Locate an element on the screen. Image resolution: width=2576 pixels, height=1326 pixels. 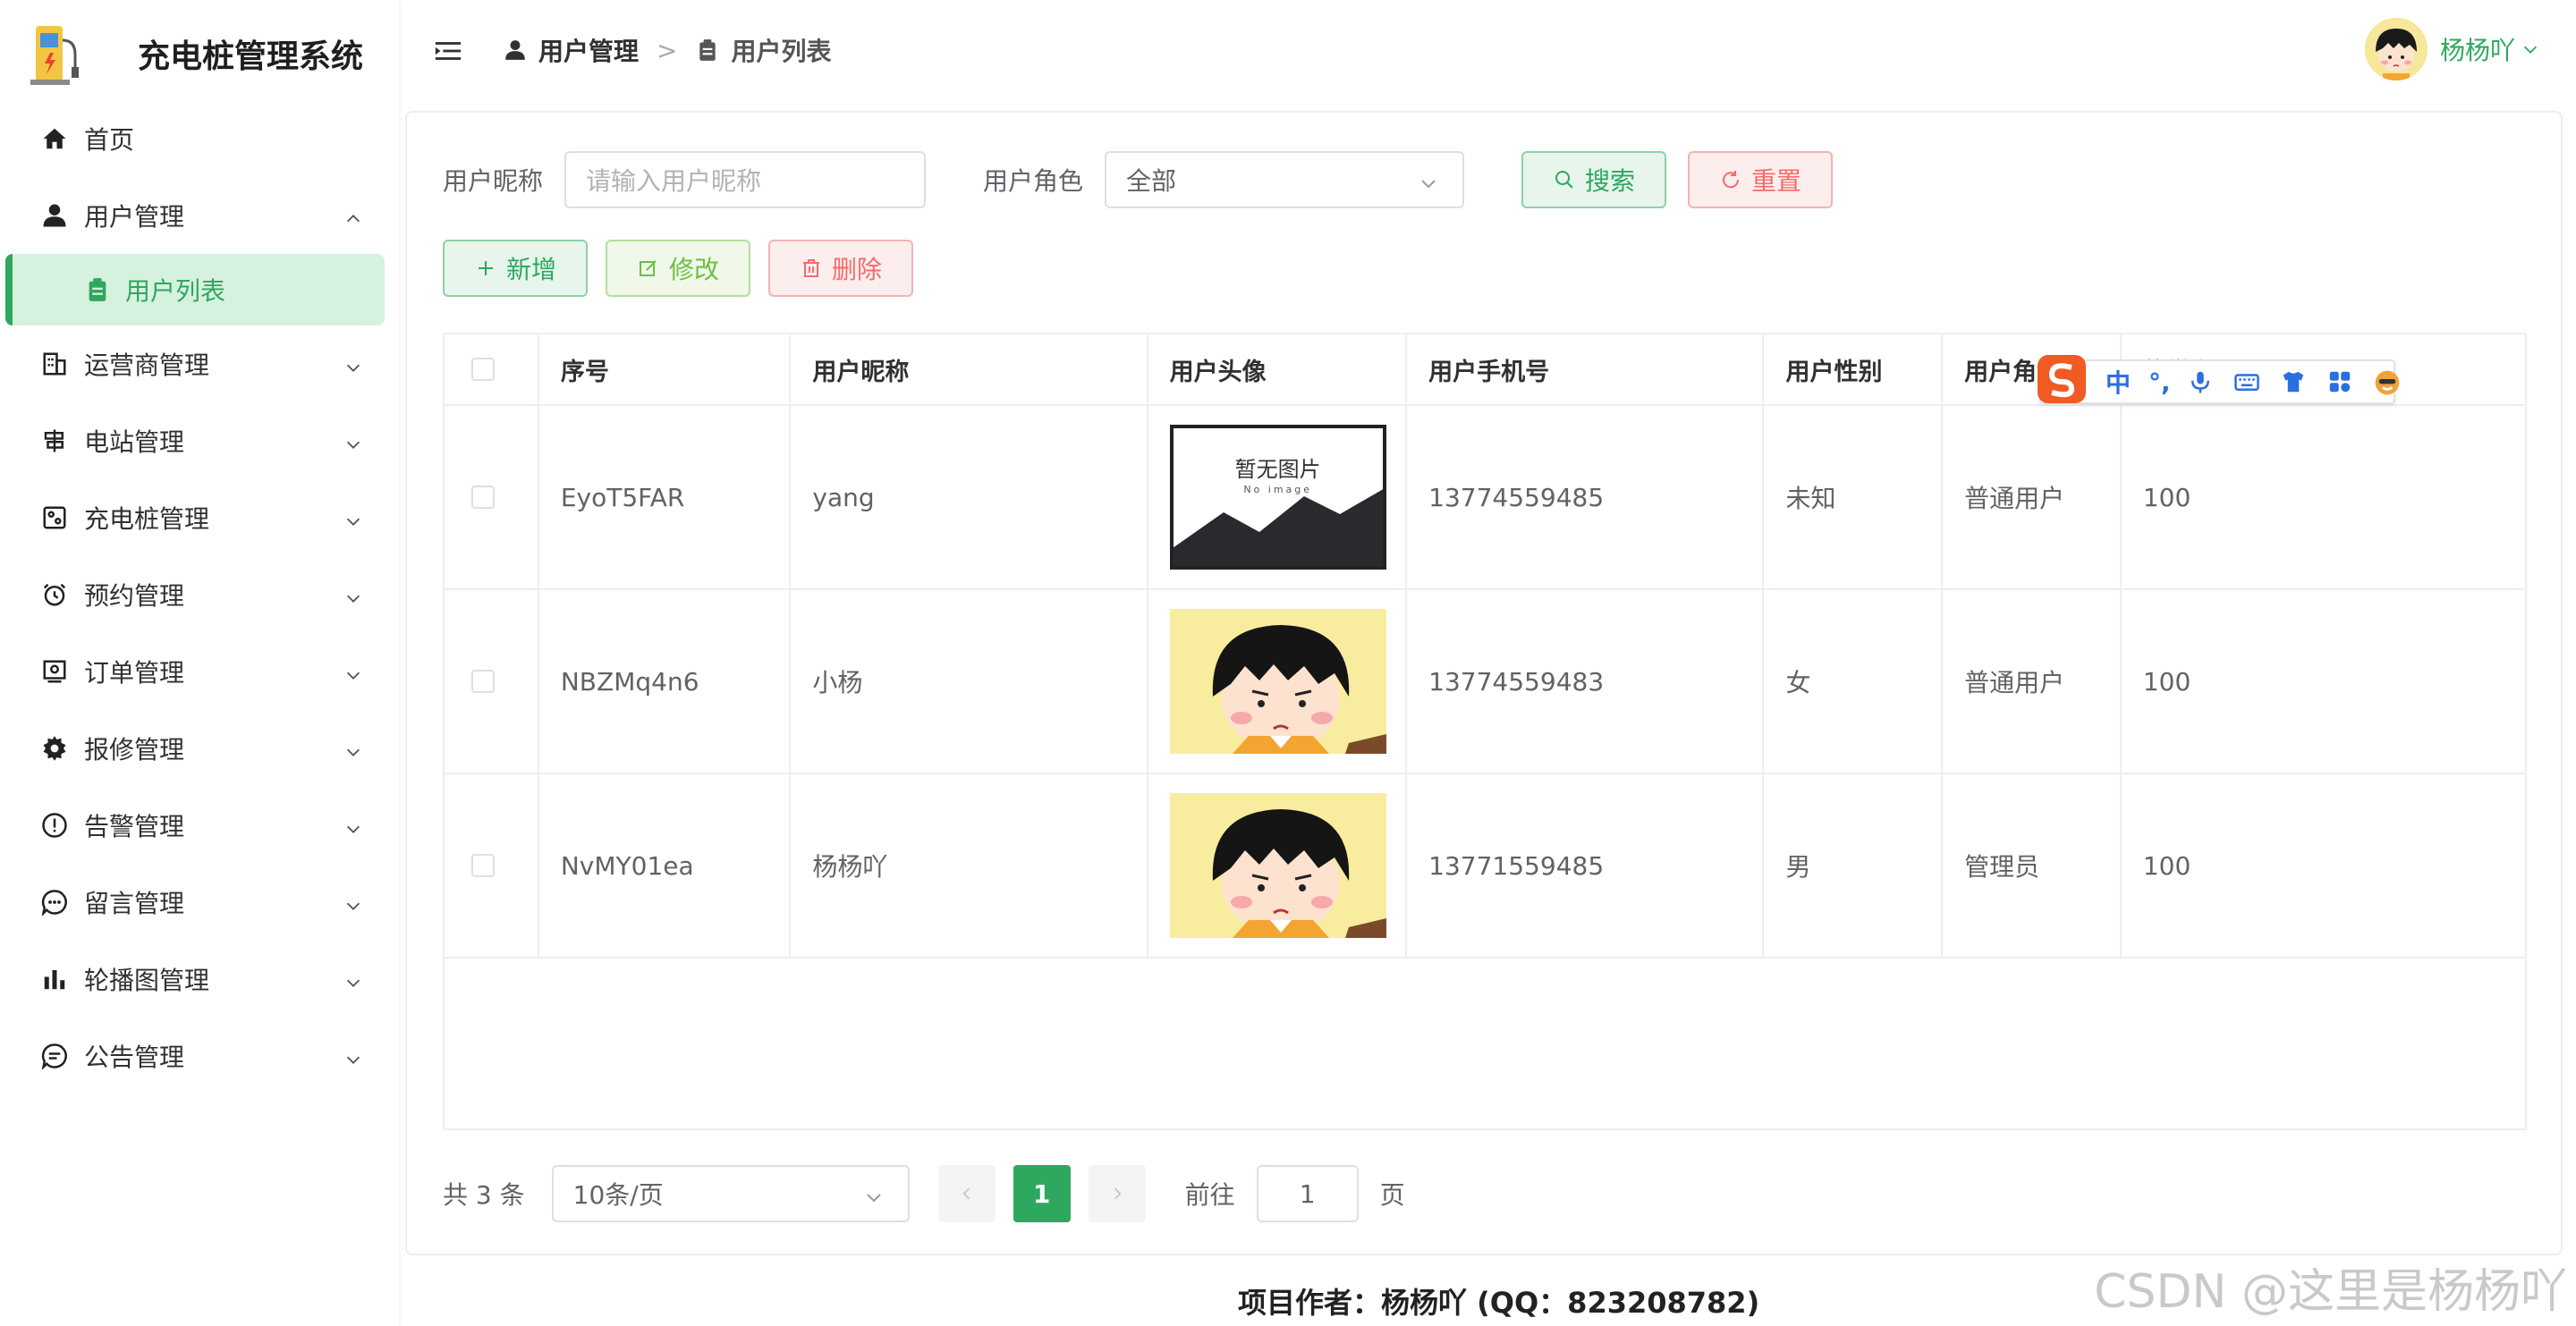
chat-lines-icon is located at coordinates (54, 1056).